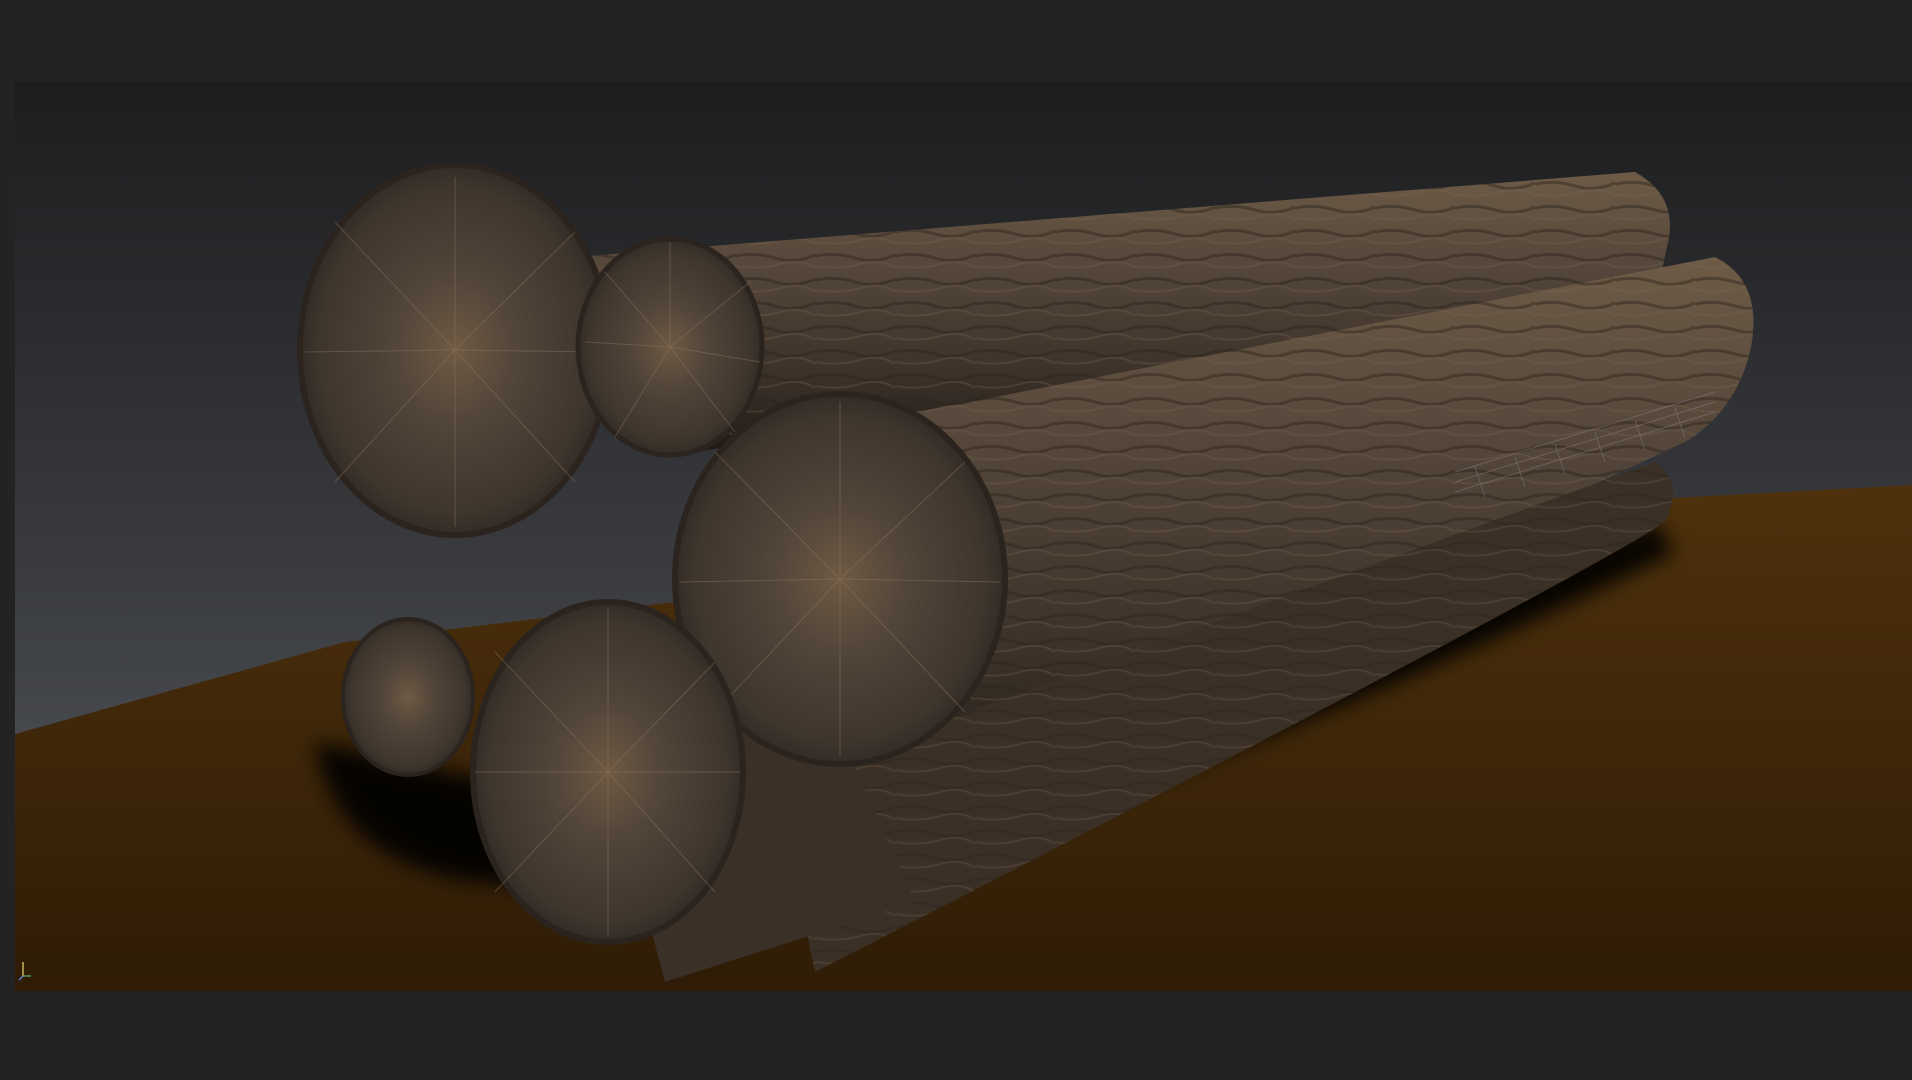 Image resolution: width=1912 pixels, height=1080 pixels. I want to click on top-frame, so click(956, 41).